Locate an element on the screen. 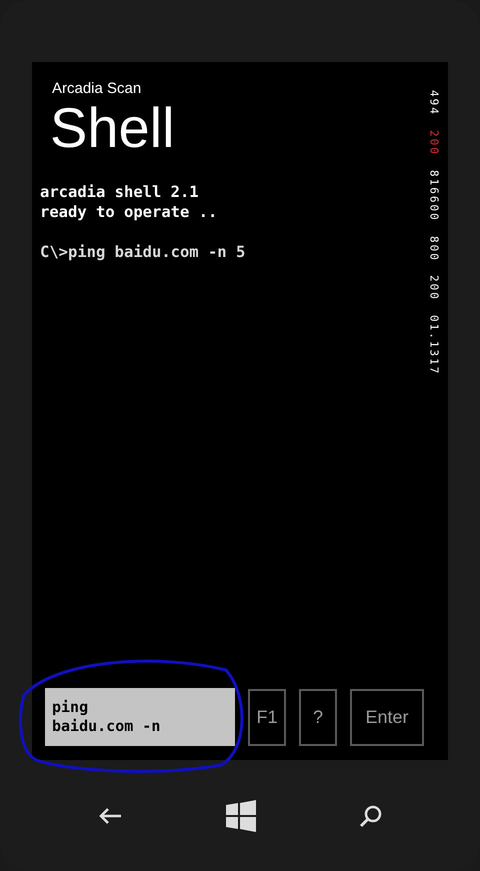  console-line: ready to operate .. is located at coordinates (129, 212).